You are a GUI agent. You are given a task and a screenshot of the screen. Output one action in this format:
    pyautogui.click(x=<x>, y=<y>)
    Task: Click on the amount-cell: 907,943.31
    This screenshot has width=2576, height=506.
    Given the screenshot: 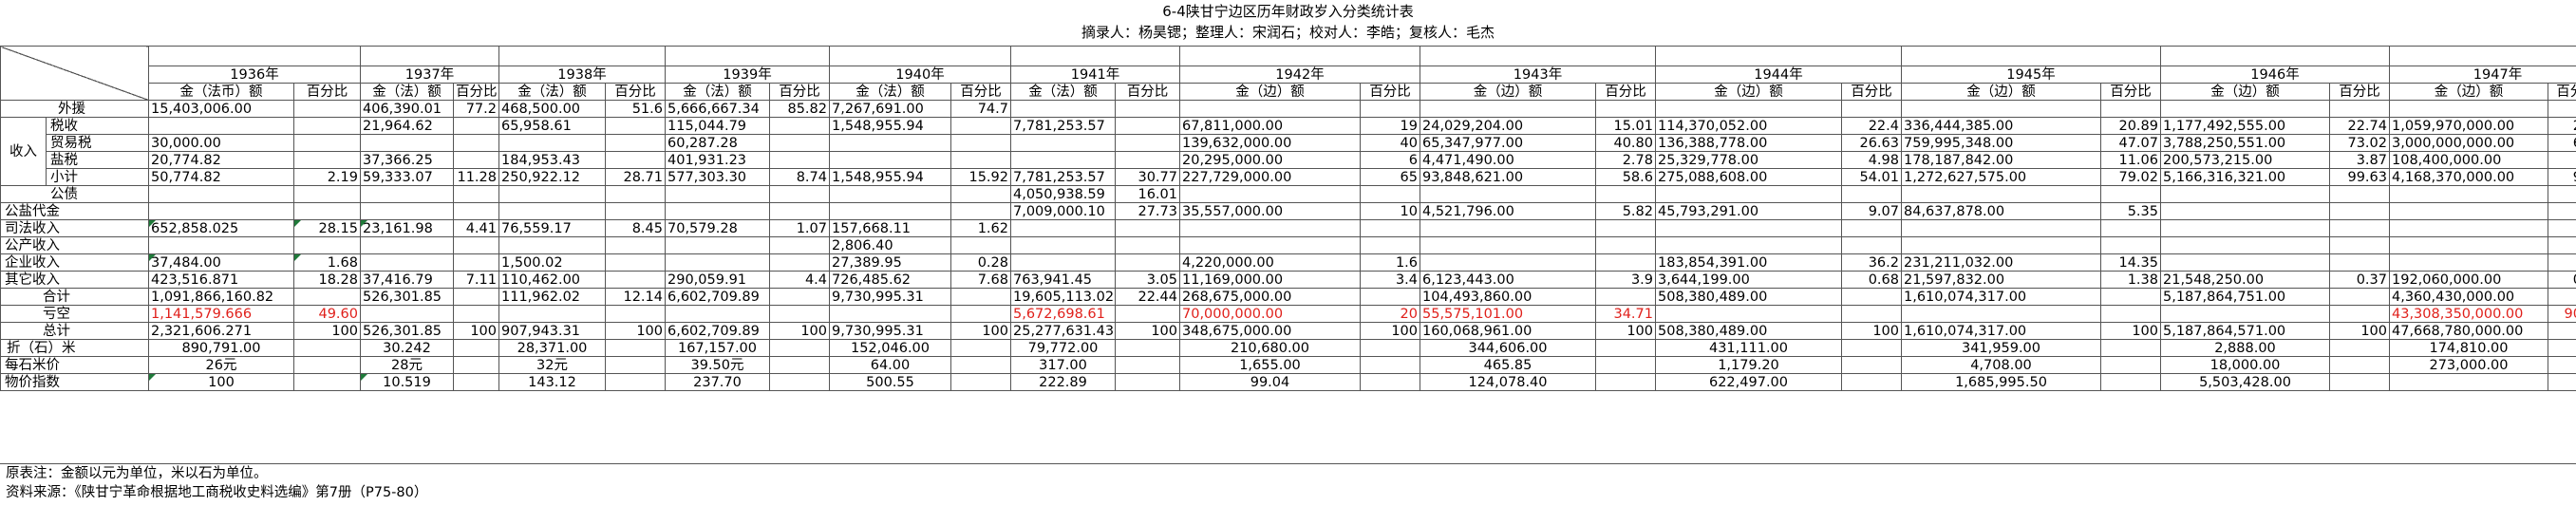 What is the action you would take?
    pyautogui.click(x=552, y=331)
    